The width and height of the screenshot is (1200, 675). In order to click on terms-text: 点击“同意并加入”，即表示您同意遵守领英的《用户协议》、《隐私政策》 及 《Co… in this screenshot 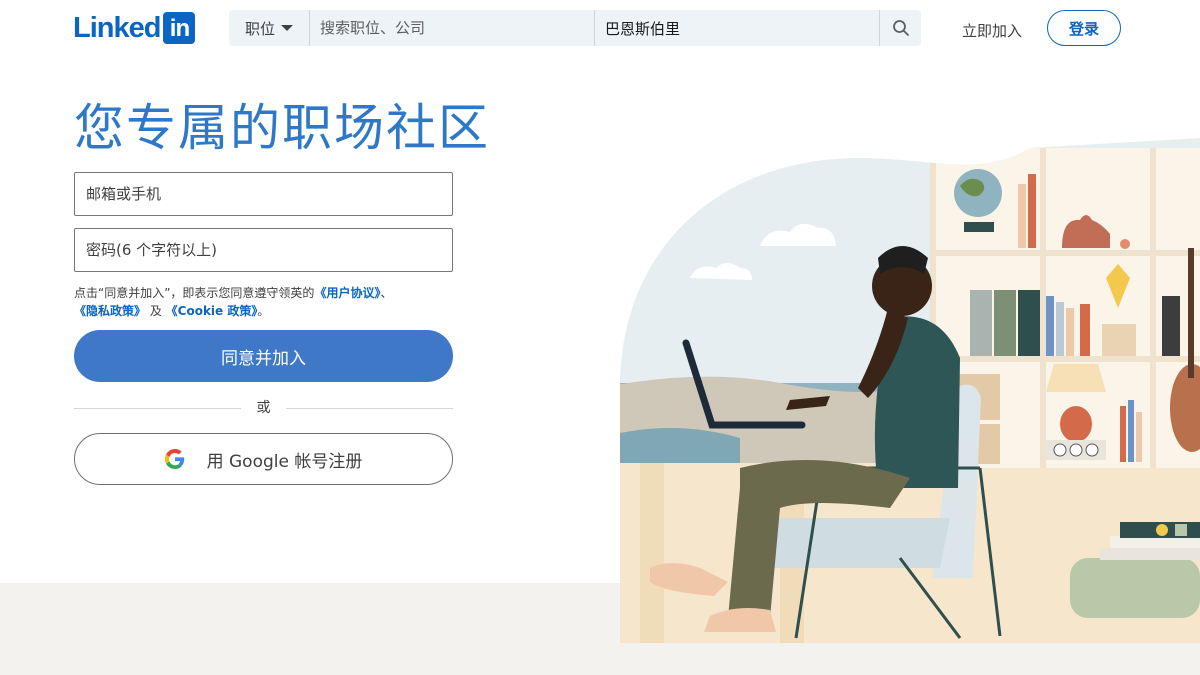, I will do `click(269, 302)`.